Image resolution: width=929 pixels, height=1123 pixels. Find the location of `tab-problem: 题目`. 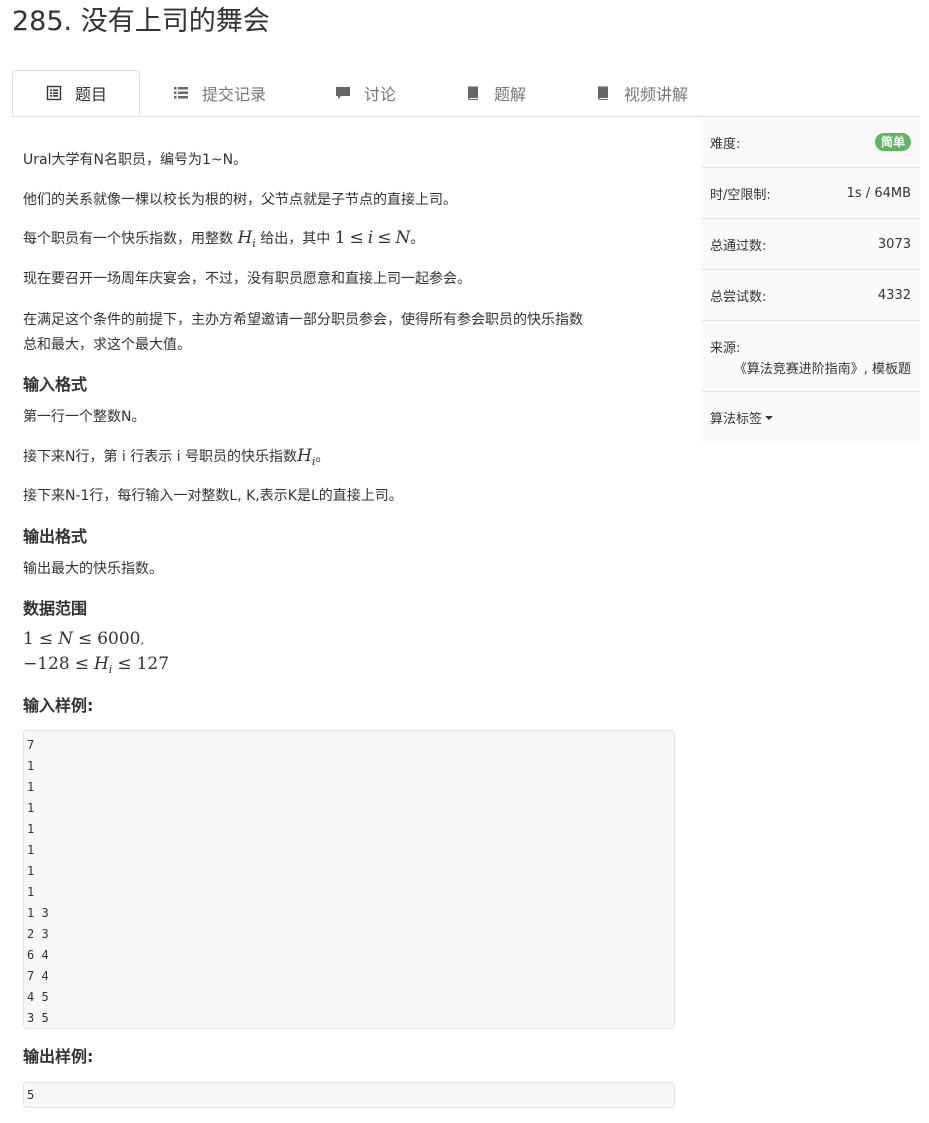

tab-problem: 题目 is located at coordinates (76, 93).